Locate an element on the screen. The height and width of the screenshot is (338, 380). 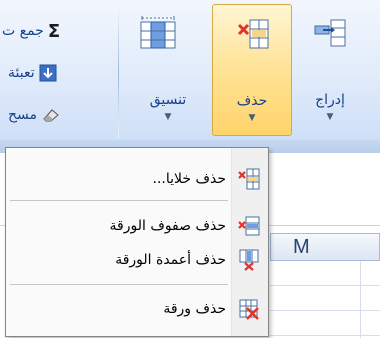
autosum-button: جمع ت Σ is located at coordinates (31, 31).